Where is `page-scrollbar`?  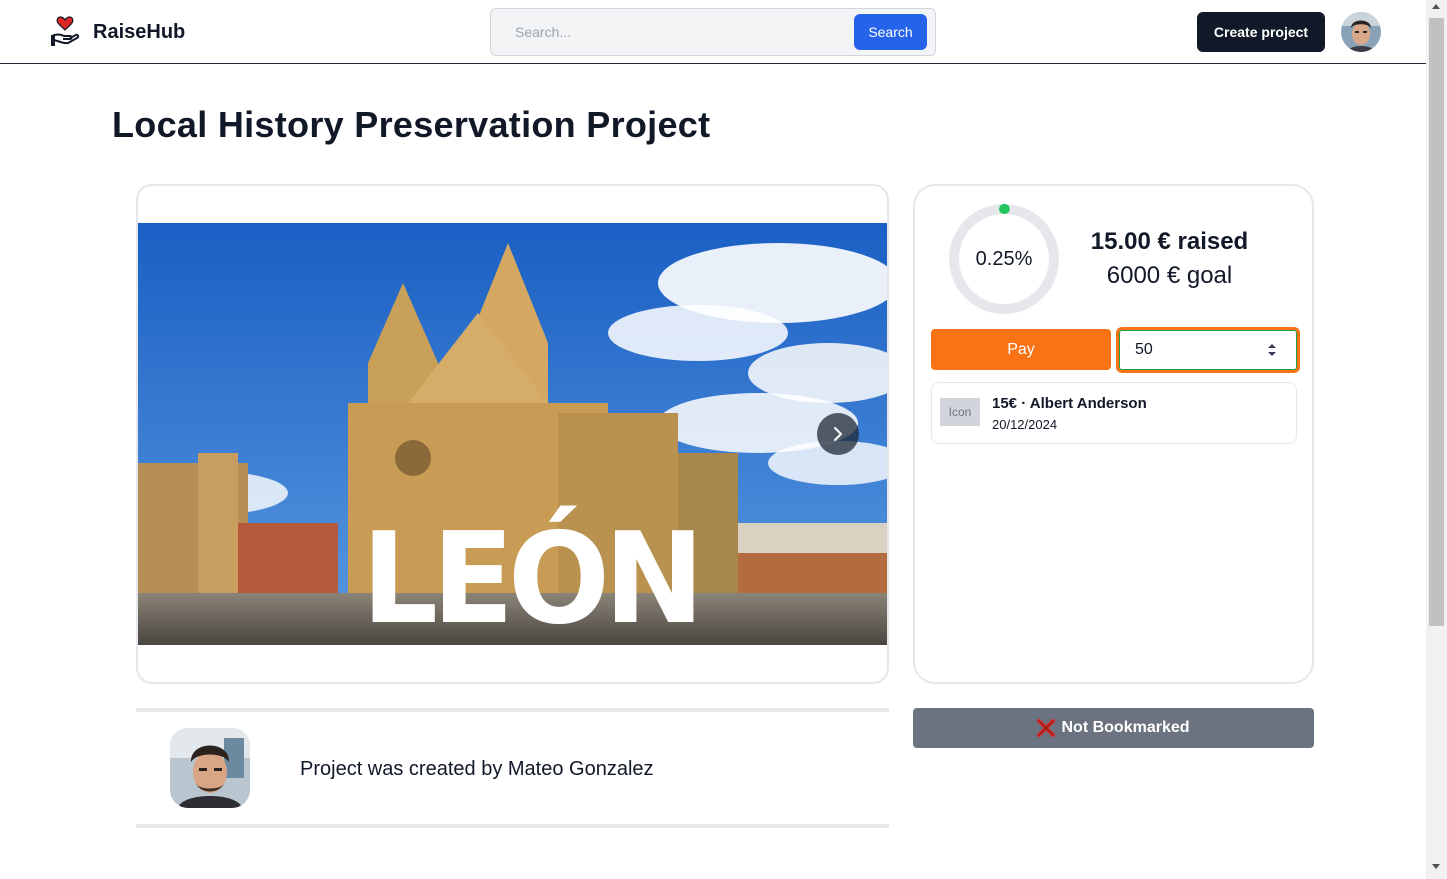 page-scrollbar is located at coordinates (1436, 439).